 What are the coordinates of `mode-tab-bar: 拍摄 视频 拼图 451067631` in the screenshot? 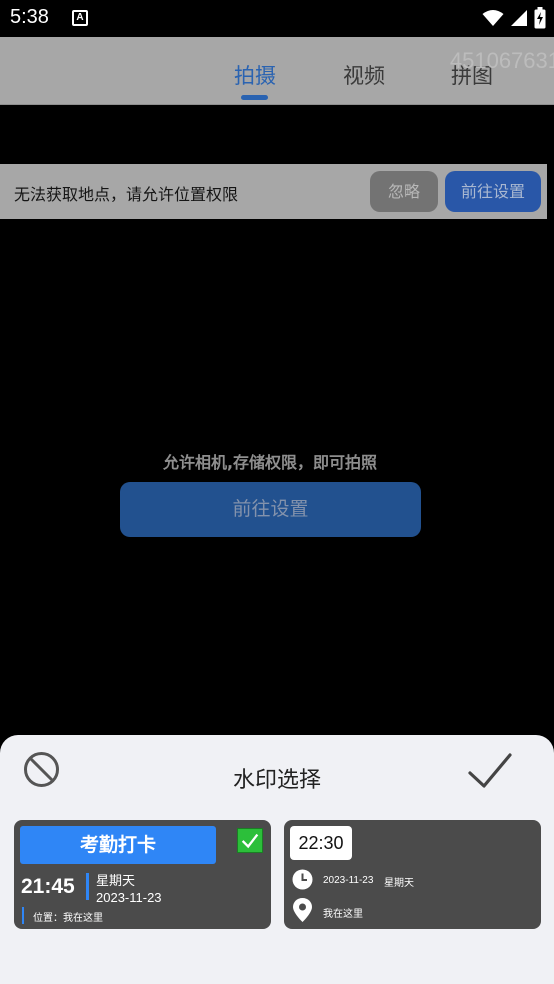 It's located at (277, 71).